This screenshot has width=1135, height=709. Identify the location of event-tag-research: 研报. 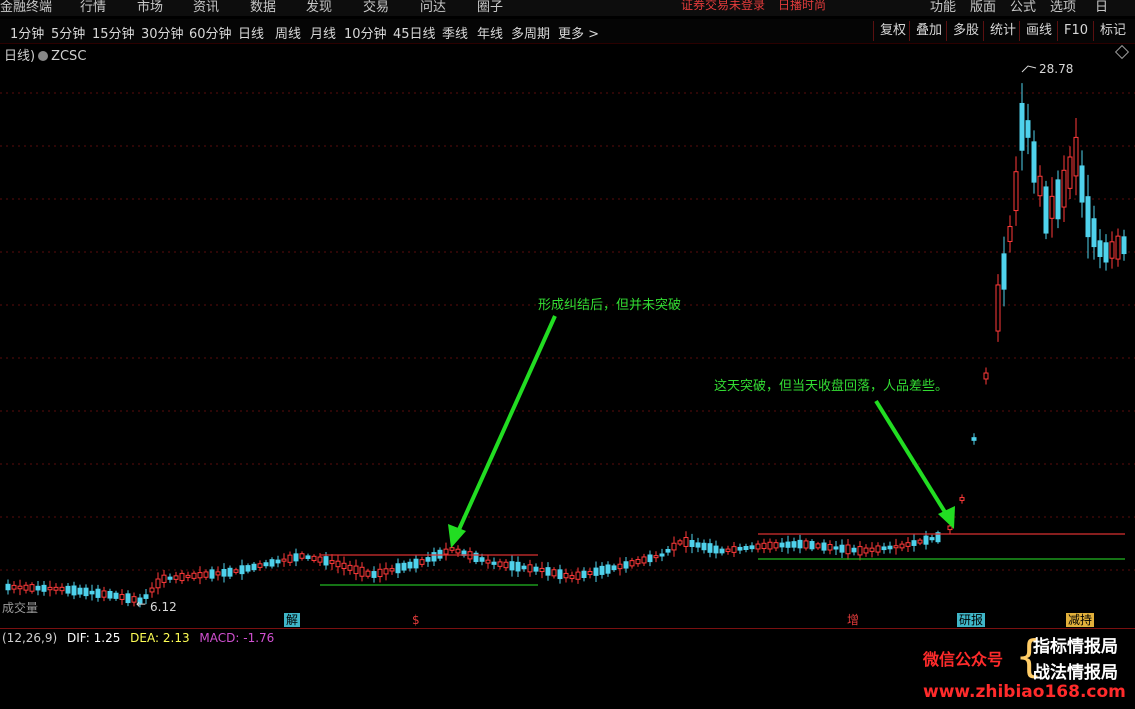
(971, 620).